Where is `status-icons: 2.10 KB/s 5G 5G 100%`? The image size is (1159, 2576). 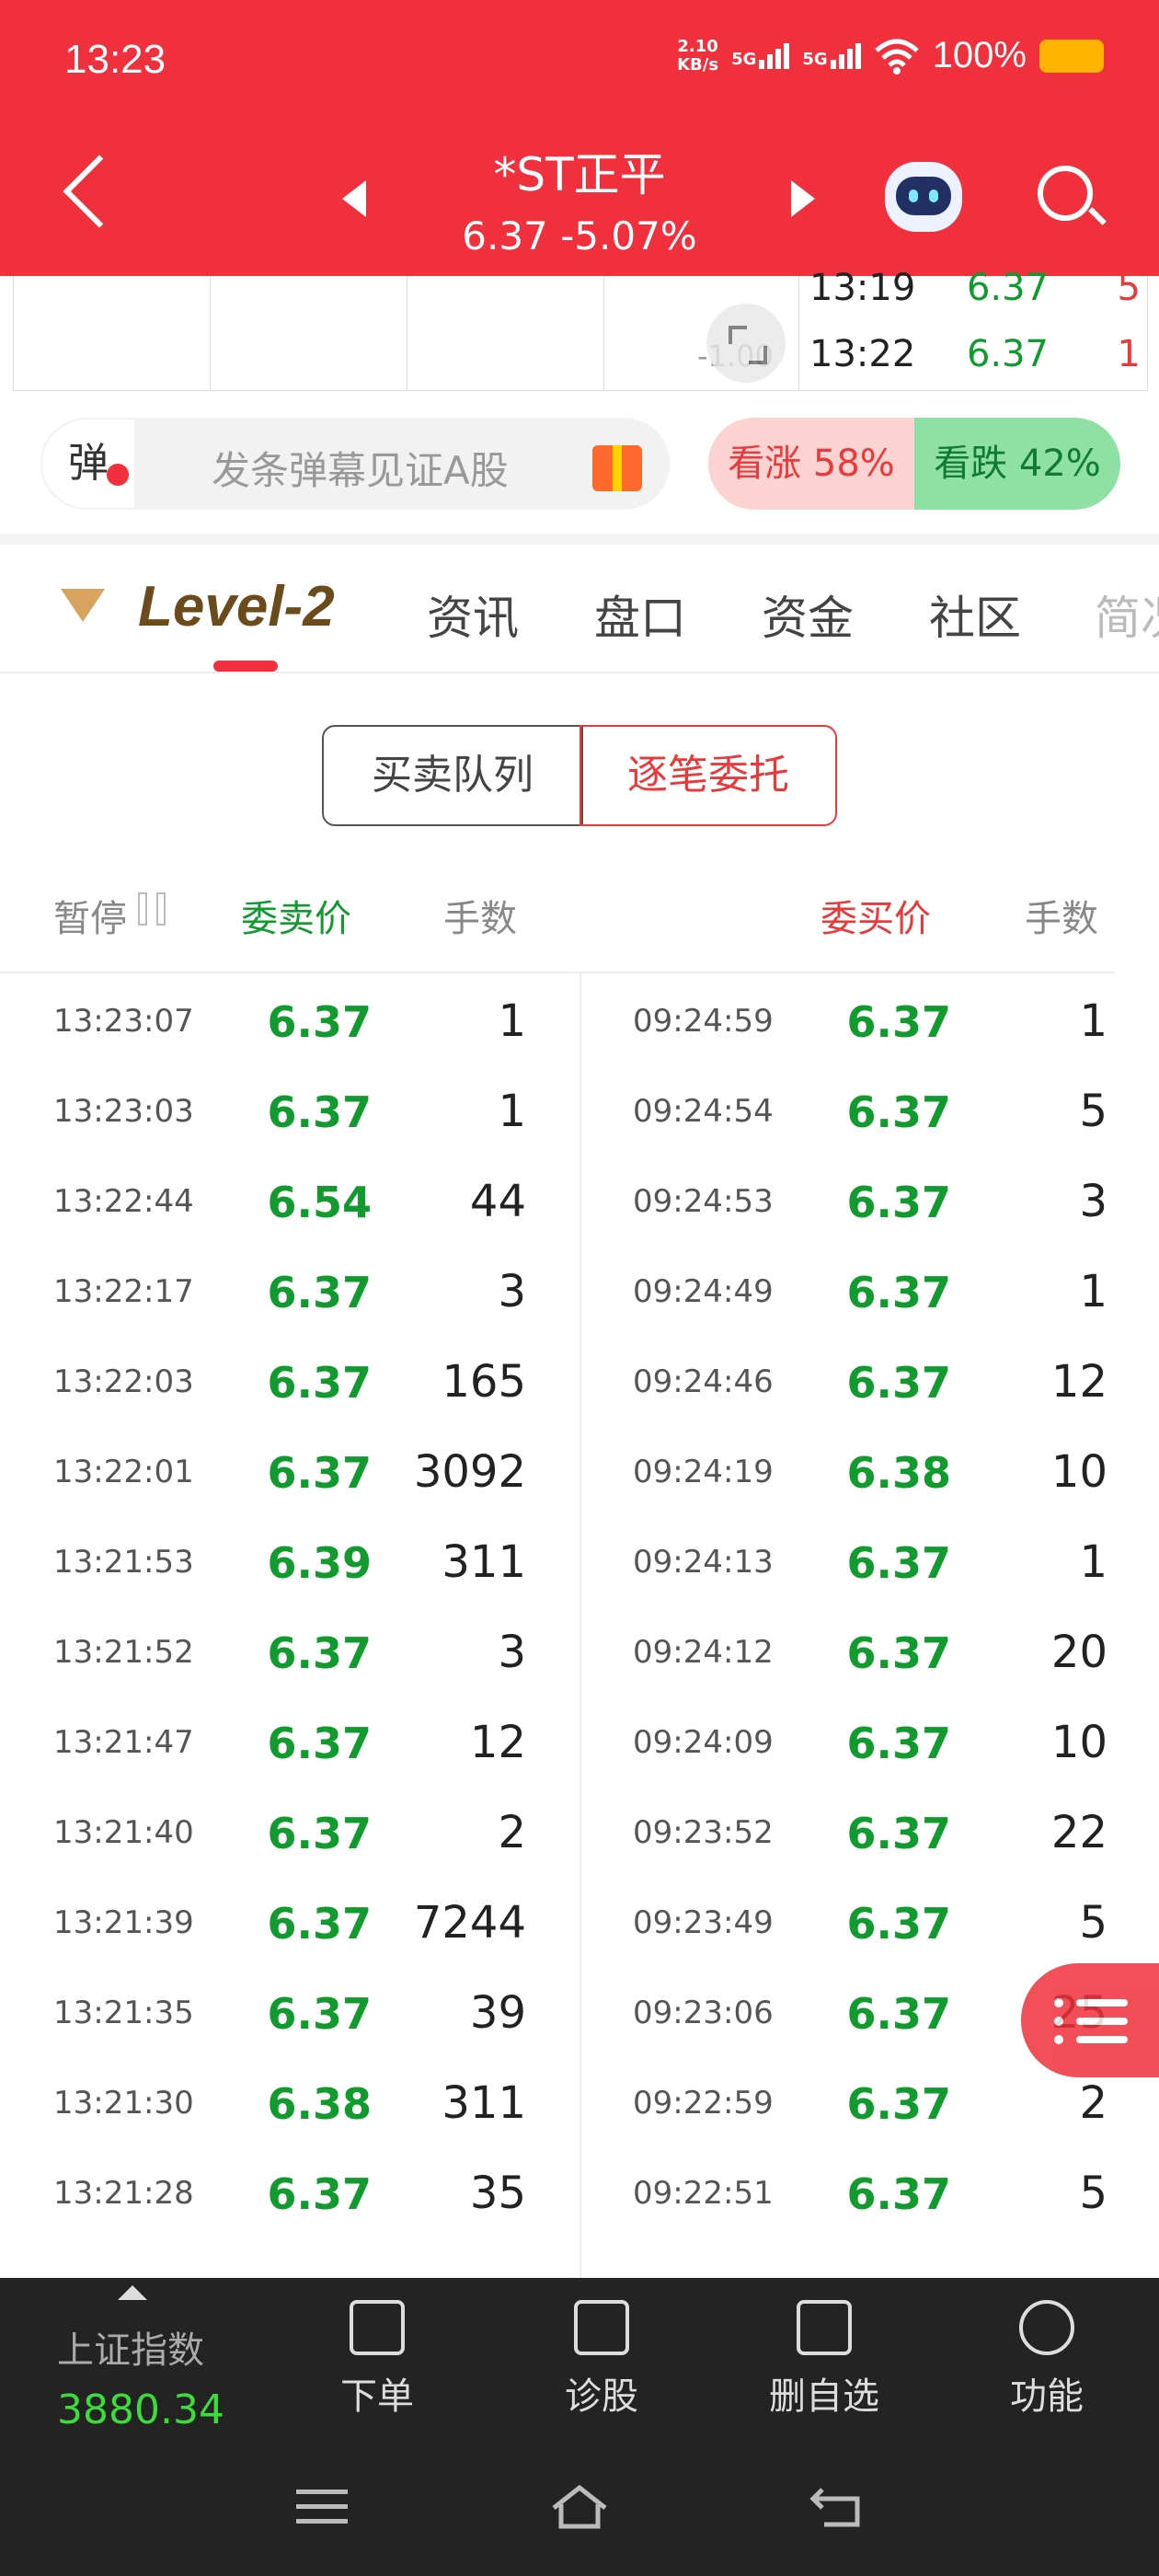 status-icons: 2.10 KB/s 5G 5G 100% is located at coordinates (890, 55).